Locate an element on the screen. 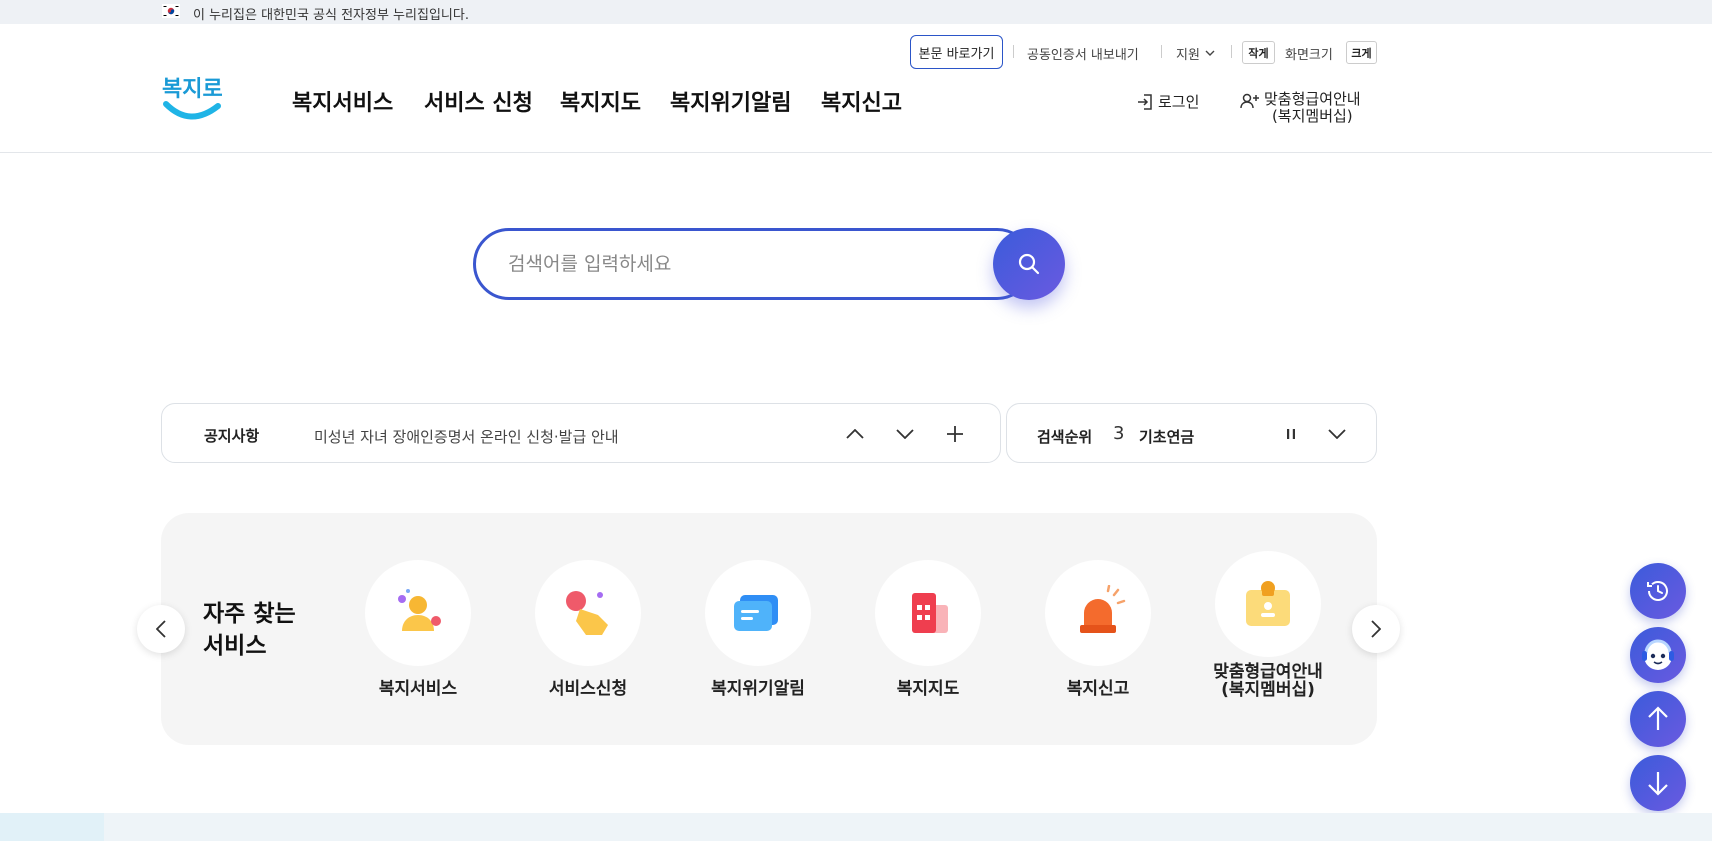 The image size is (1712, 841). service-welfare-map: 복지지도 is located at coordinates (928, 629).